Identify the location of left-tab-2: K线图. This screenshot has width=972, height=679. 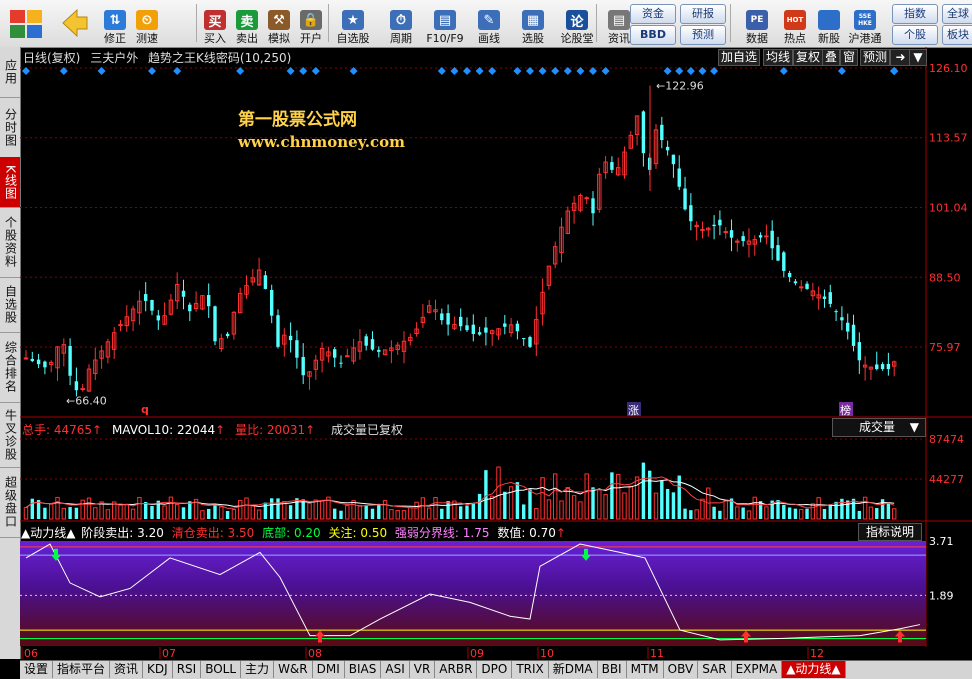
(10, 182).